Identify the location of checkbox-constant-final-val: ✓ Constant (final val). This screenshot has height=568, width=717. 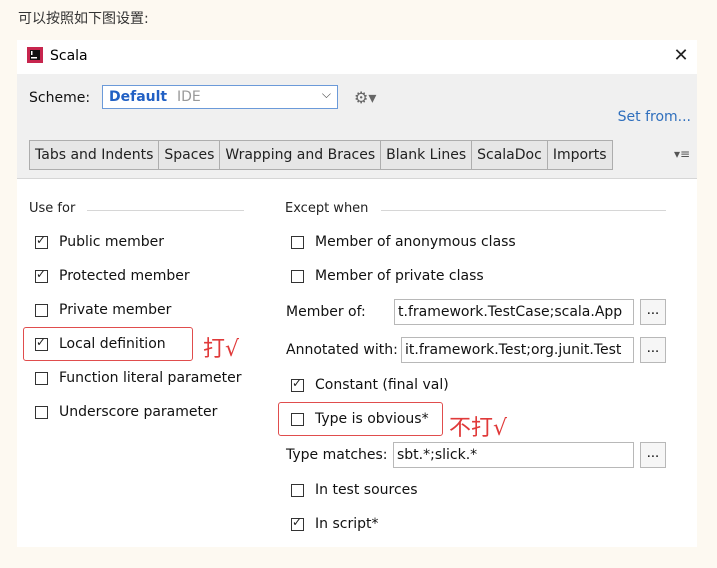
(370, 384).